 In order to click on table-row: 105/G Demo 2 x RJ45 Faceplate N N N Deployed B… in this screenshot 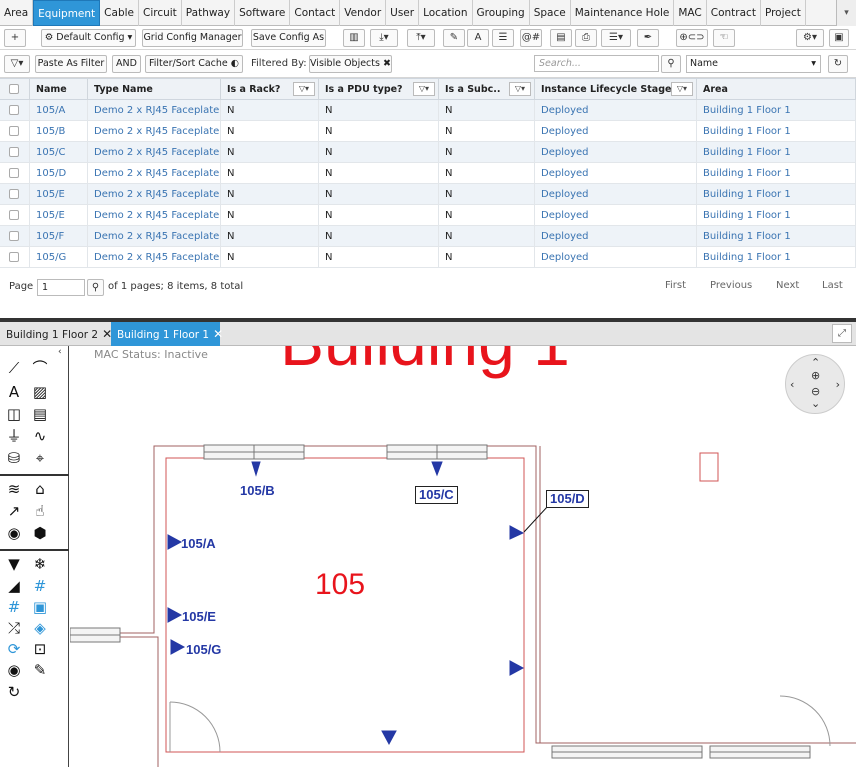, I will do `click(428, 257)`.